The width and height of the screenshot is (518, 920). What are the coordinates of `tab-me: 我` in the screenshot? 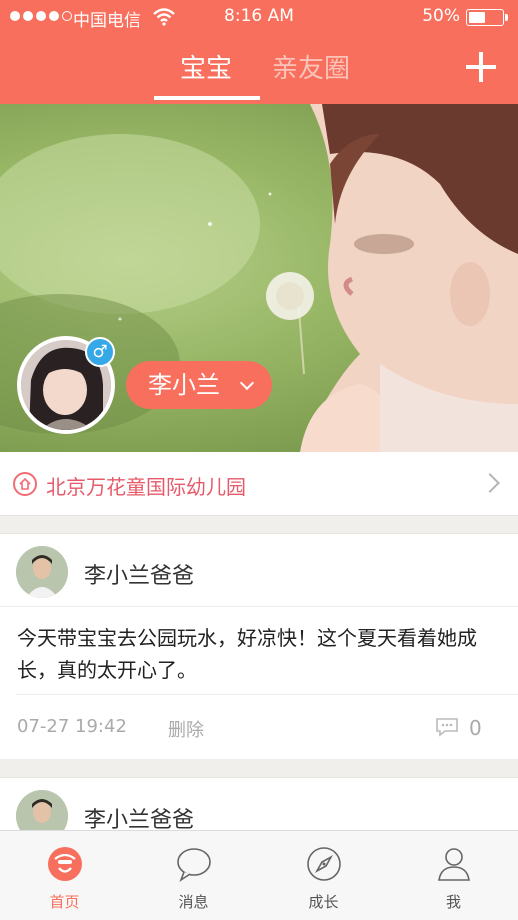 It's located at (453, 875).